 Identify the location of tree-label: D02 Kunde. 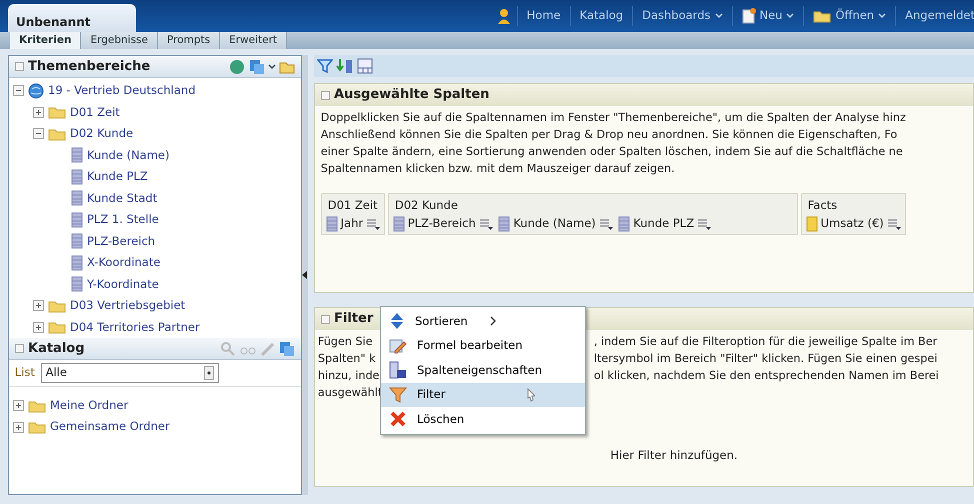
(102, 133).